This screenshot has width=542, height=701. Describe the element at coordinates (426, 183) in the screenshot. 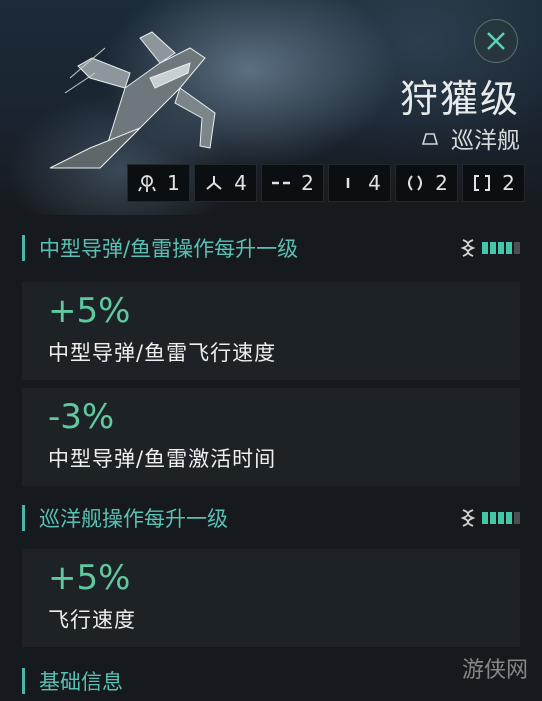

I see `slot-rig: 2` at that location.